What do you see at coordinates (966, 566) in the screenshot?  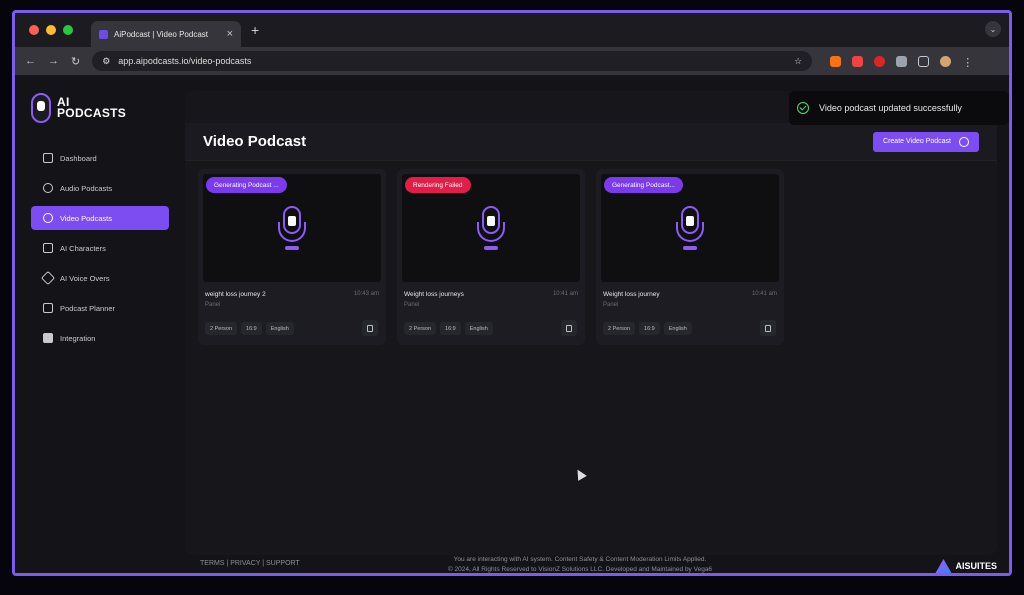 I see `aisuites-logo: AISUITES` at bounding box center [966, 566].